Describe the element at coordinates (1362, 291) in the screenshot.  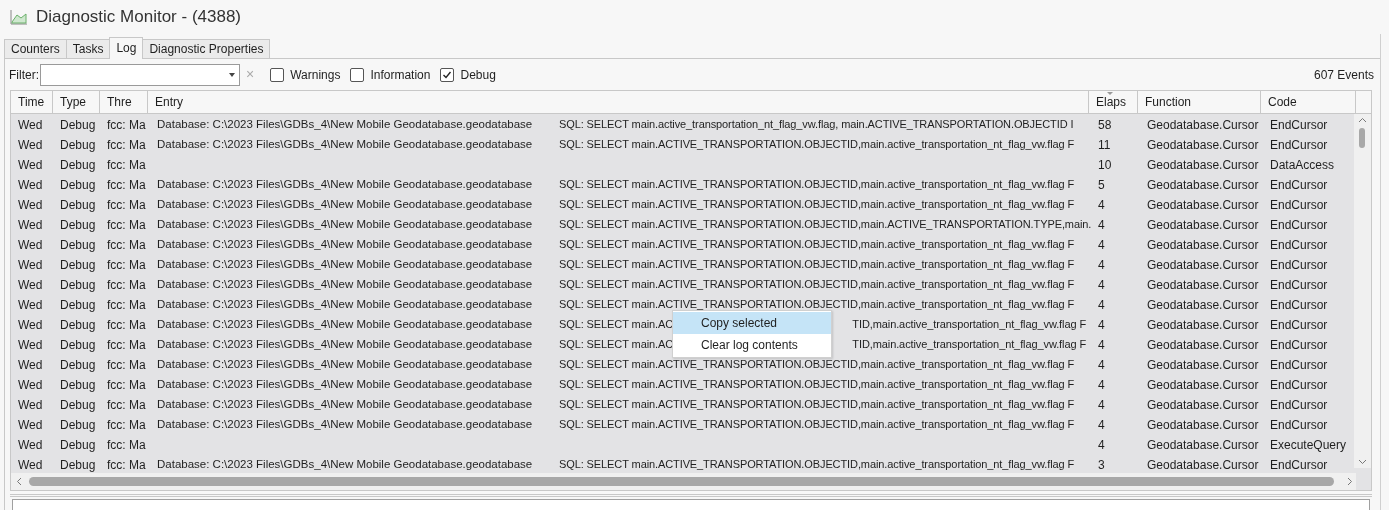
I see `vertical-scrollbar` at that location.